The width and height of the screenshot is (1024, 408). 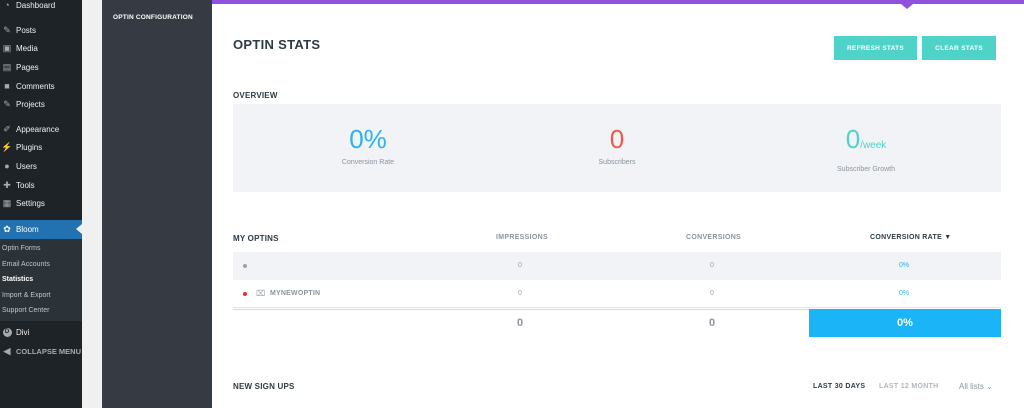 I want to click on menu-label: Media, so click(x=27, y=48).